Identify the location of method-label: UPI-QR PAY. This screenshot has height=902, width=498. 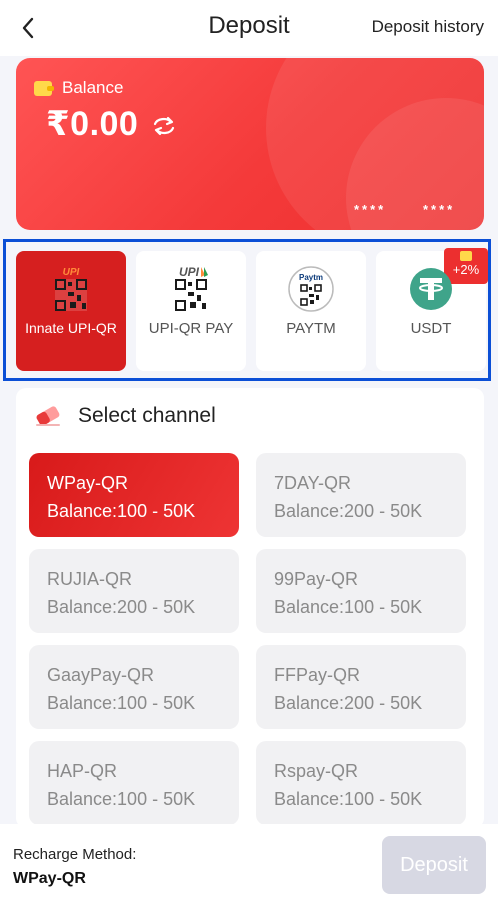
(191, 328).